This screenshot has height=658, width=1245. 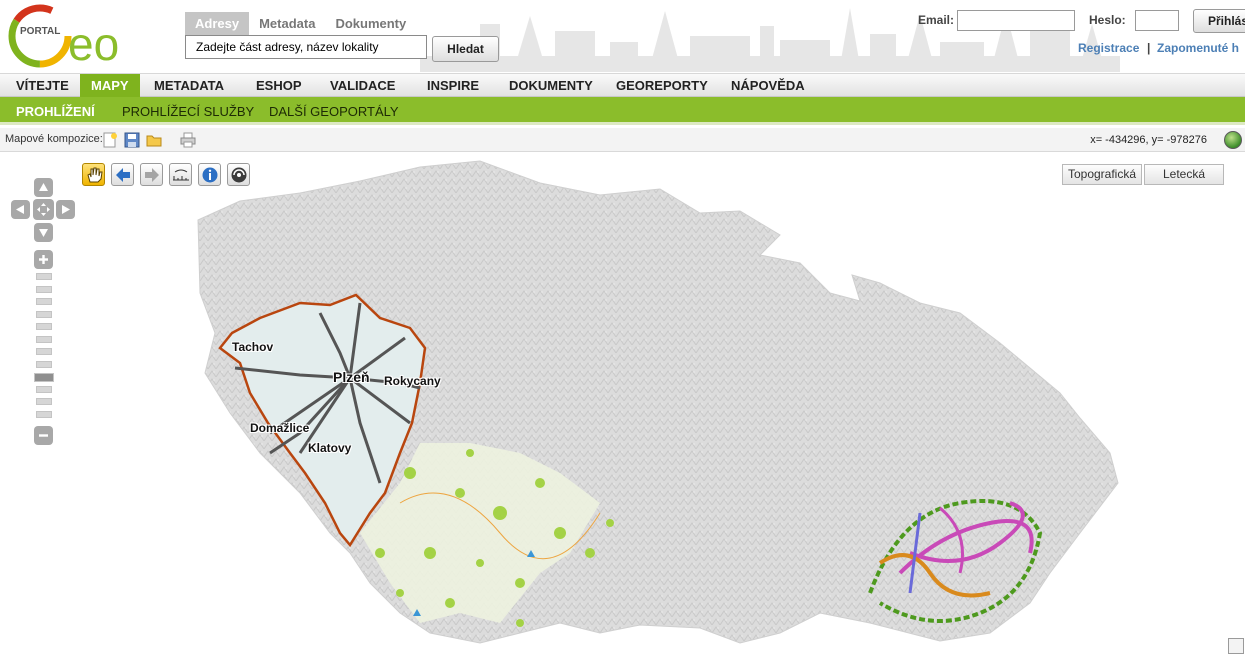 What do you see at coordinates (54, 139) in the screenshot?
I see `compositions-label: Mapové kompozice:` at bounding box center [54, 139].